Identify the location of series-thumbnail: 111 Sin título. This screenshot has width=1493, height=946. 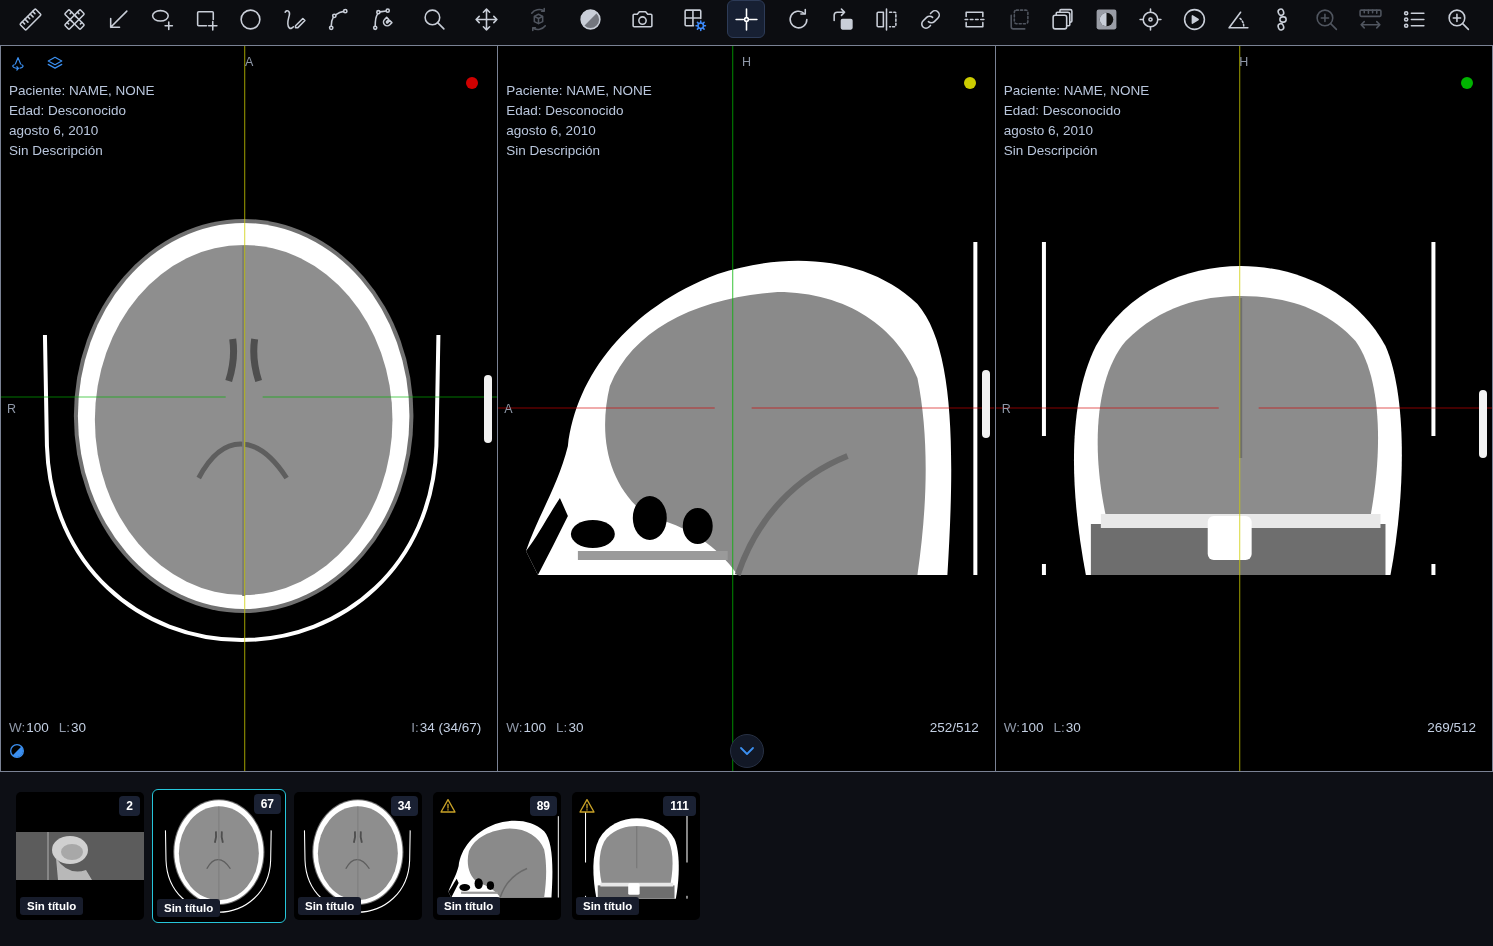
(636, 856).